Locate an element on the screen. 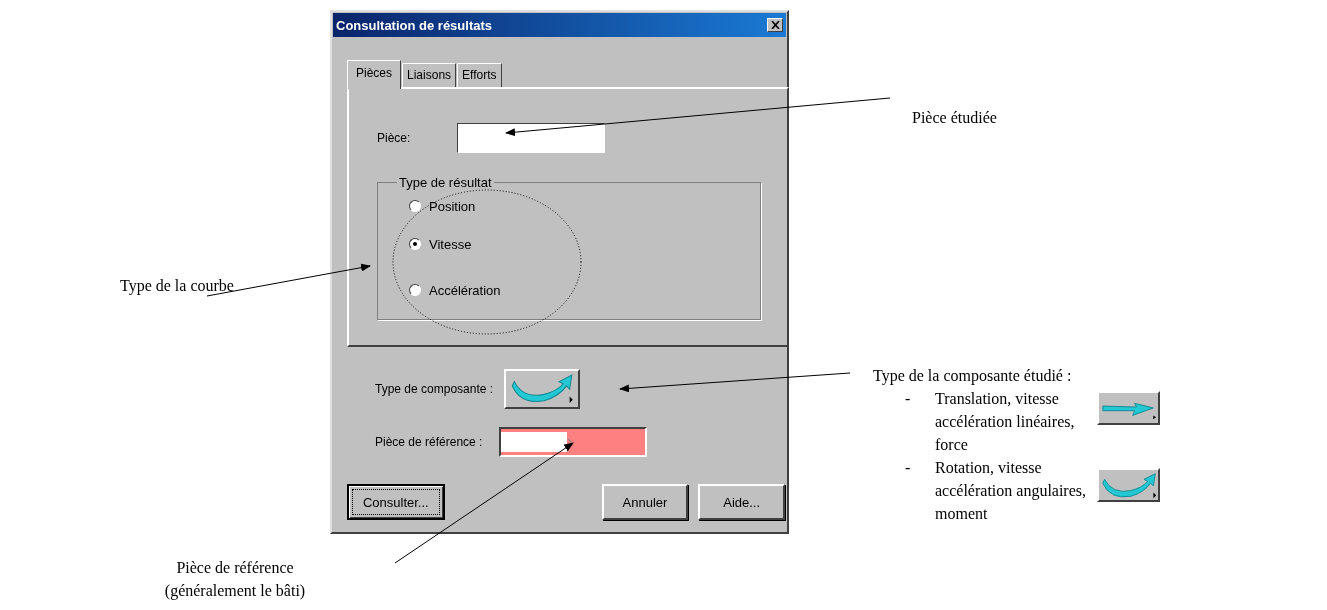 The height and width of the screenshot is (610, 1327). annotation-text: Type de la courbe is located at coordinates (177, 286).